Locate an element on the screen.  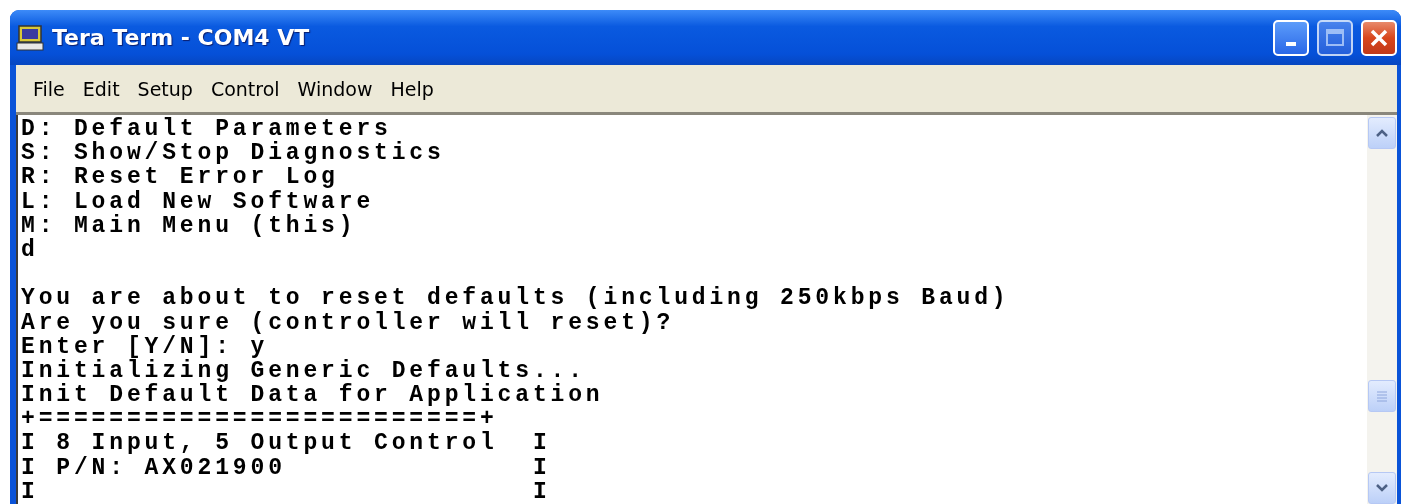
terminal-line: You are about to reset defaults (including 250kbps Baud) is located at coordinates (516, 298).